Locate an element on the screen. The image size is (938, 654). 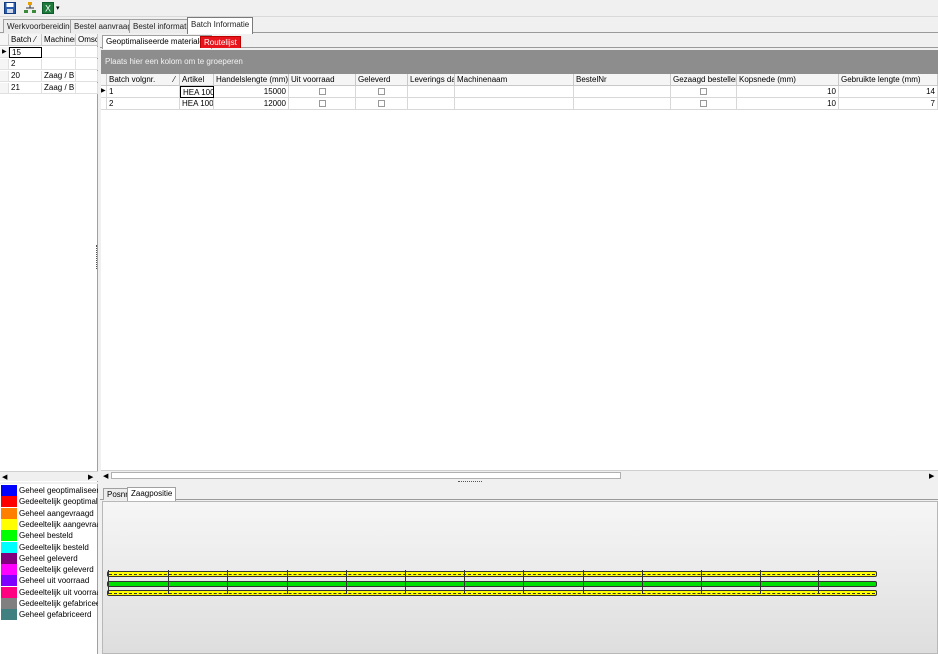
gebruikte-lengte-cell: 7 is located at coordinates (888, 104).